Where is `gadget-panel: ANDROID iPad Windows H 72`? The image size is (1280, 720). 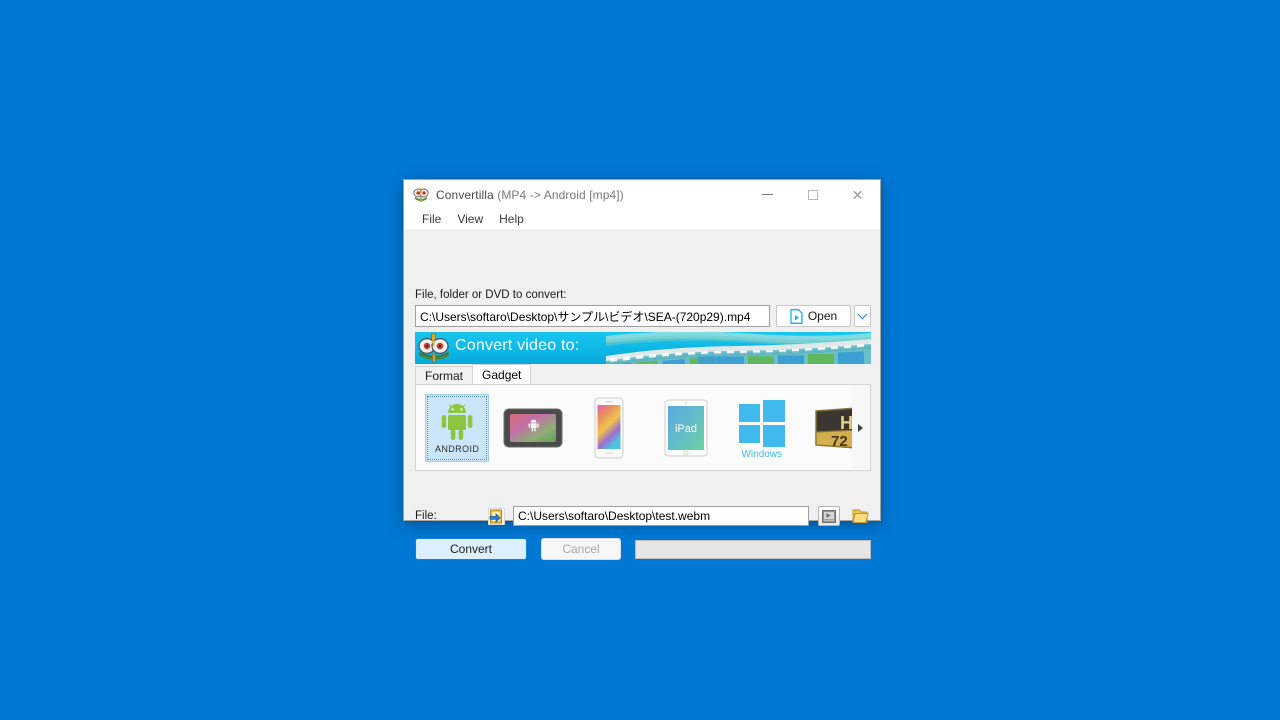 gadget-panel: ANDROID iPad Windows H 72 is located at coordinates (643, 428).